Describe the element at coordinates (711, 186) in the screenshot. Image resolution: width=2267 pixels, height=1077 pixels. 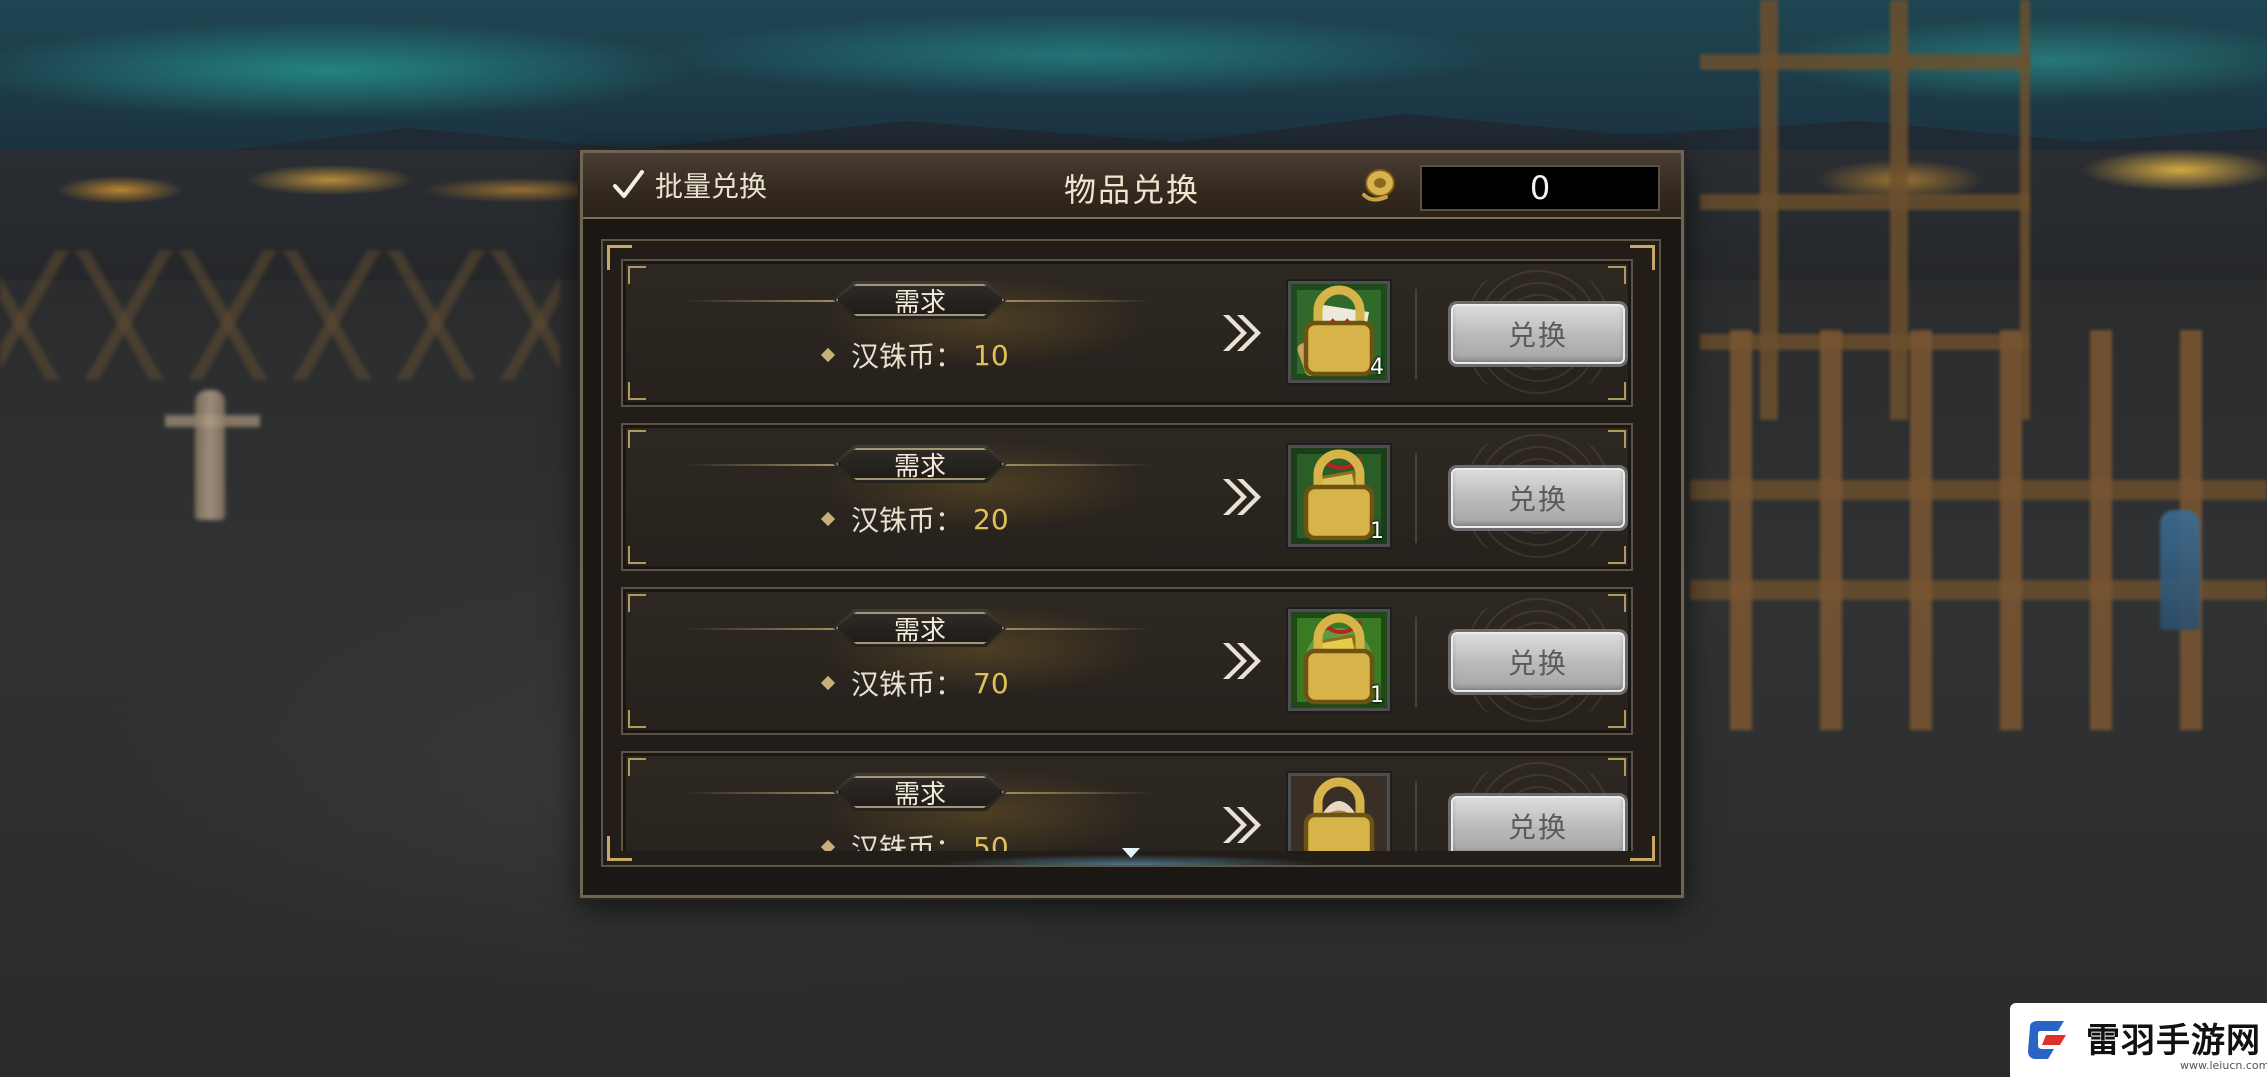
I see `batch-exchange-label: 批量兑换` at that location.